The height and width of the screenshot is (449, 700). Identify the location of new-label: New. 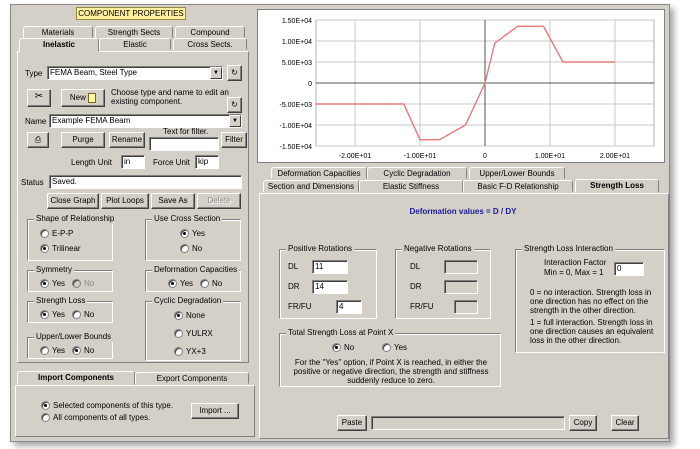
(77, 97).